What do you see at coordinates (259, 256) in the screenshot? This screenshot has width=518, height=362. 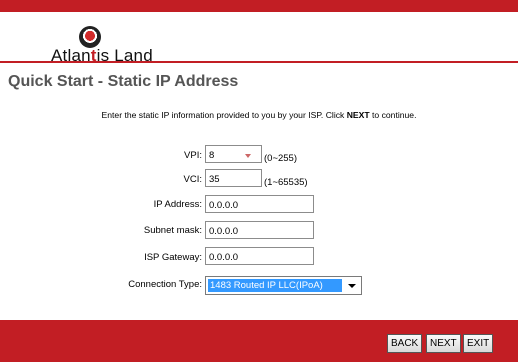 I see `isp-gateway-input` at bounding box center [259, 256].